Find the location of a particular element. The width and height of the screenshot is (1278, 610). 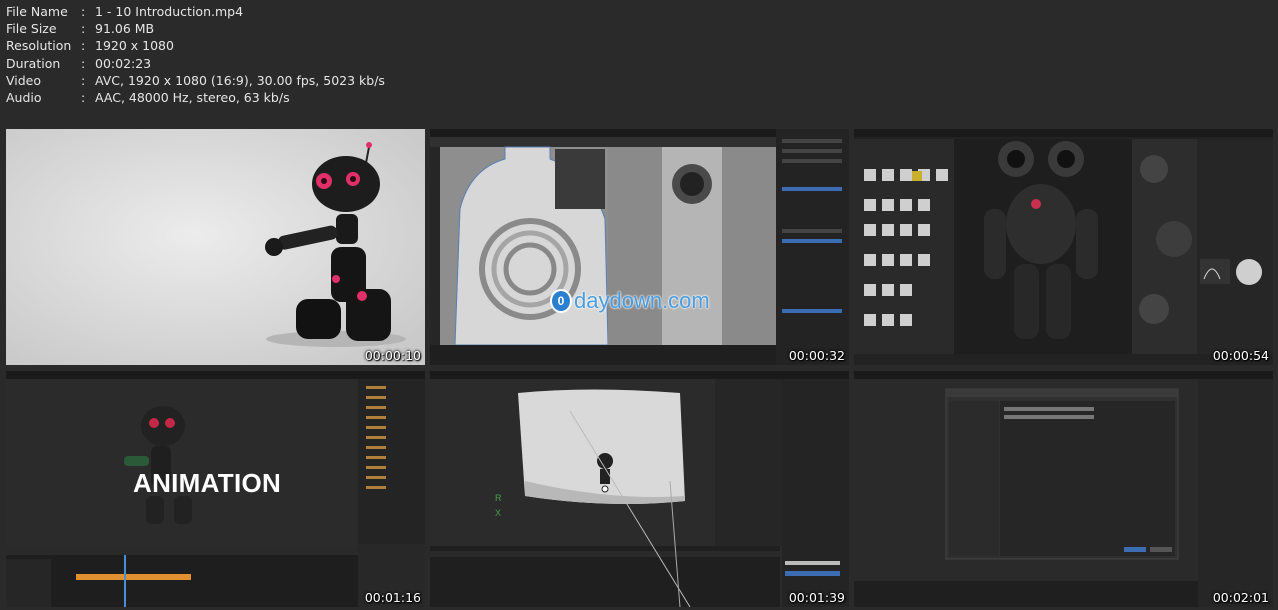

thumbnail-5: R X 00:01:39 is located at coordinates (639, 489).